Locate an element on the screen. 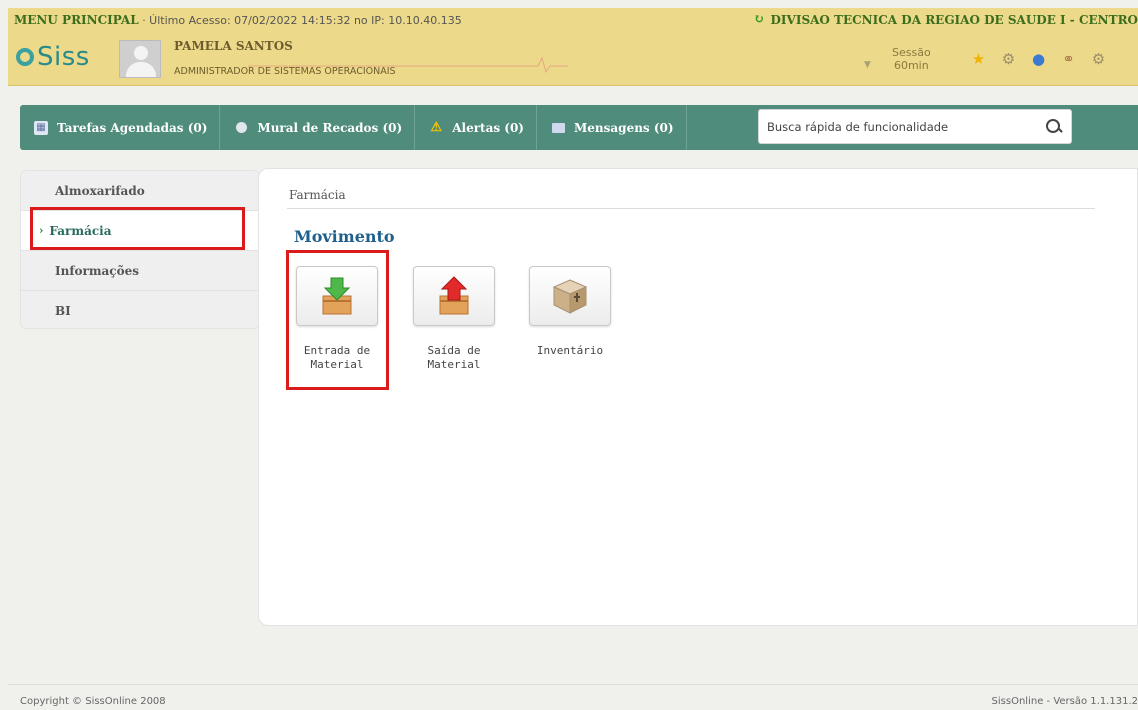 The height and width of the screenshot is (710, 1138). settings-icon: ⚙ is located at coordinates (1098, 59).